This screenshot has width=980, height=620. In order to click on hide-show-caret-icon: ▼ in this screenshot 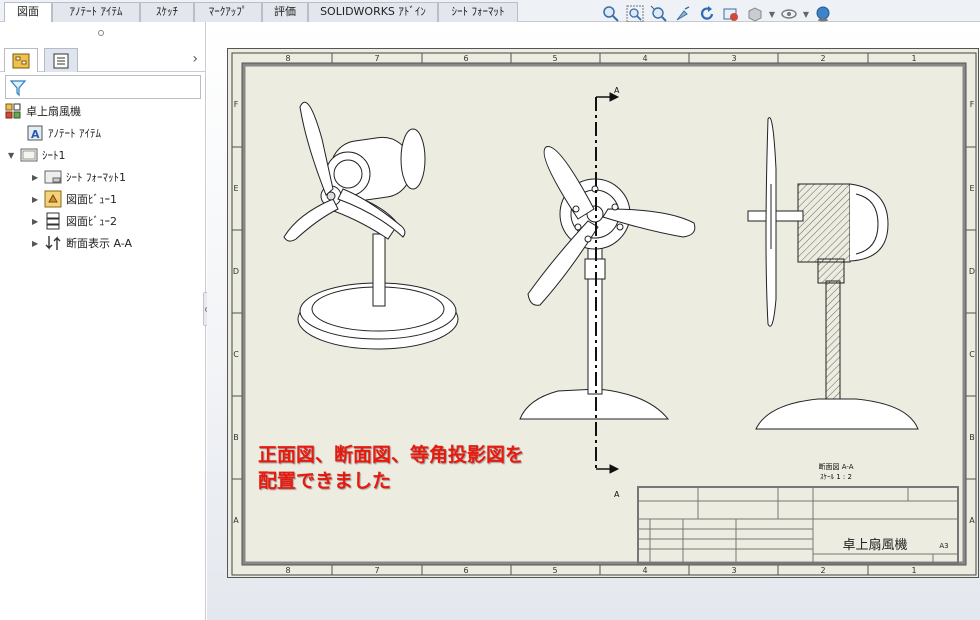, I will do `click(806, 14)`.